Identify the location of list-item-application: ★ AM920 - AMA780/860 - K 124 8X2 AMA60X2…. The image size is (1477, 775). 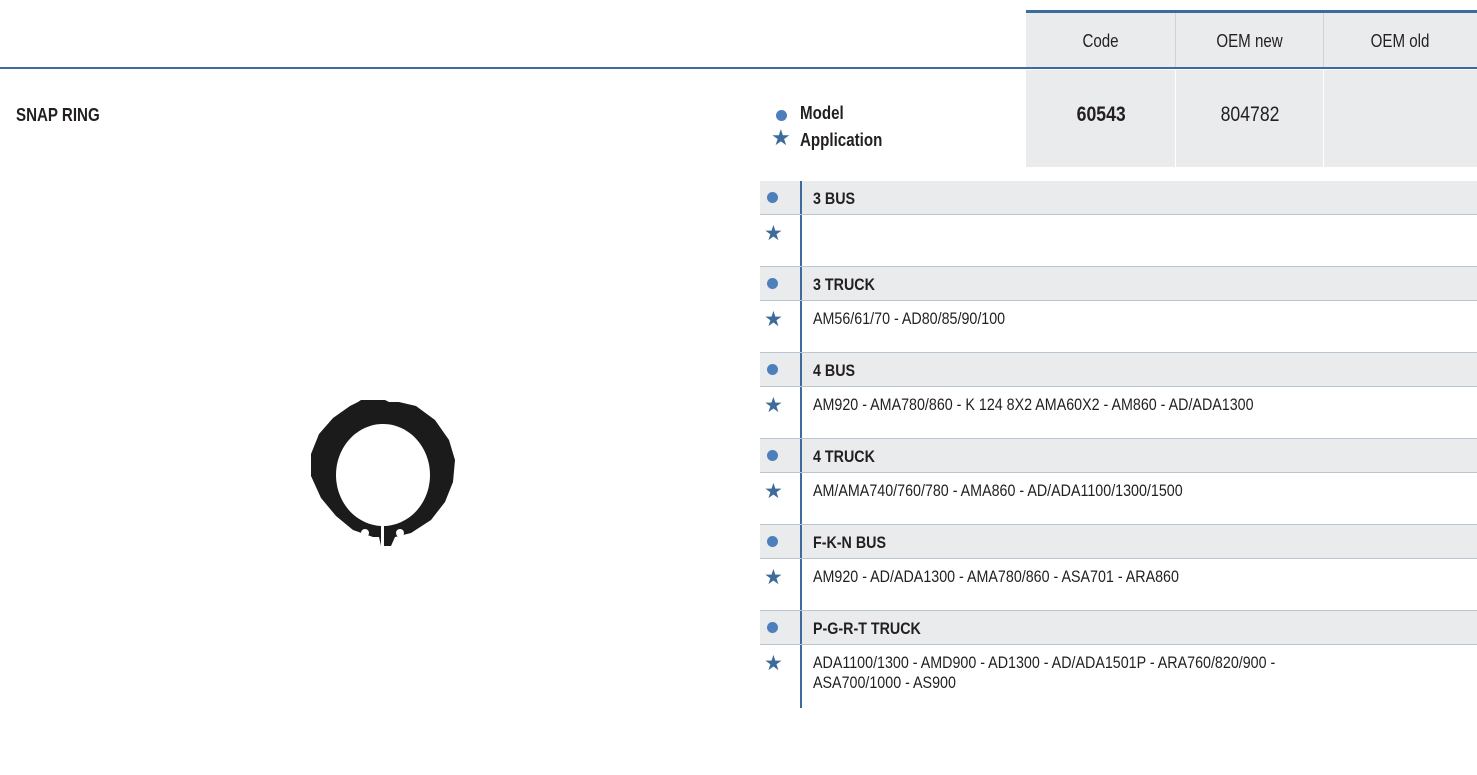
(1118, 413).